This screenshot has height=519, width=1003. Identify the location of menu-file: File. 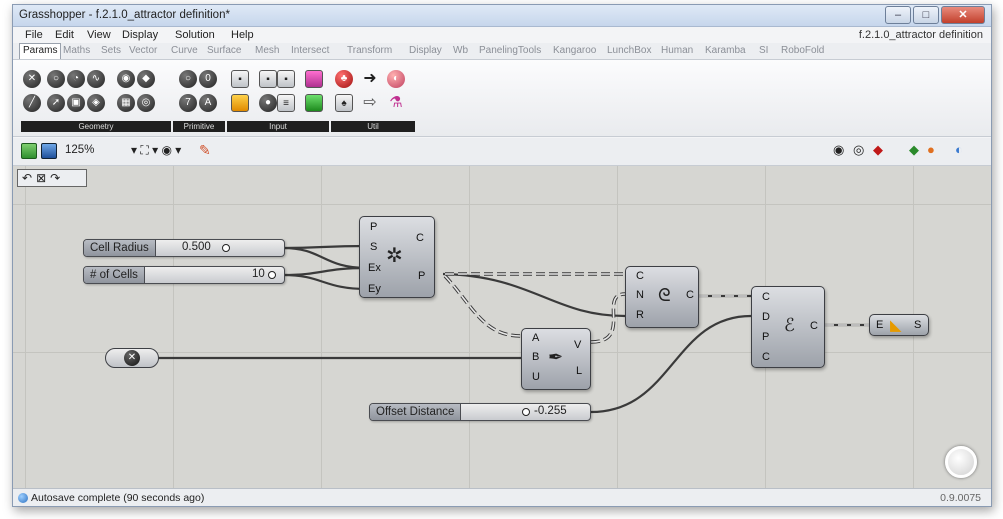
(34, 35).